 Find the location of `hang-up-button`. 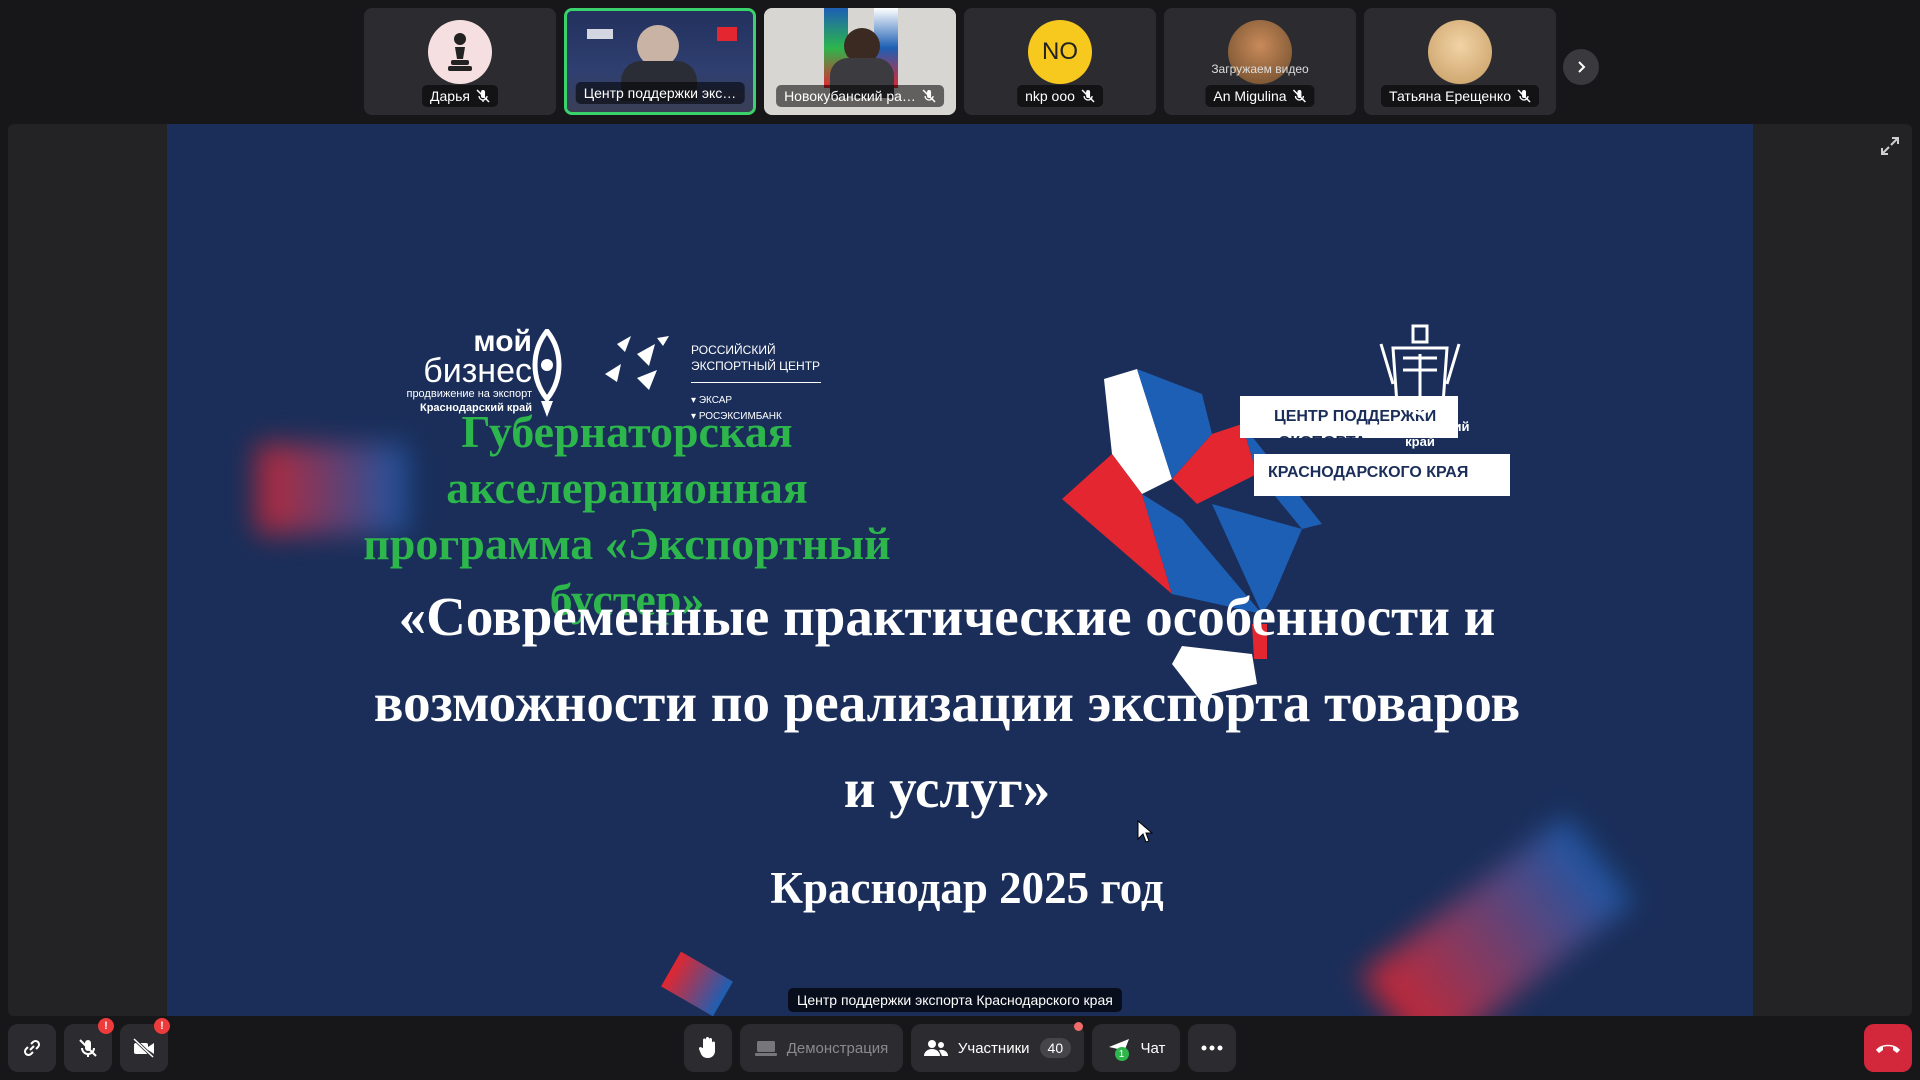

hang-up-button is located at coordinates (1888, 1048).